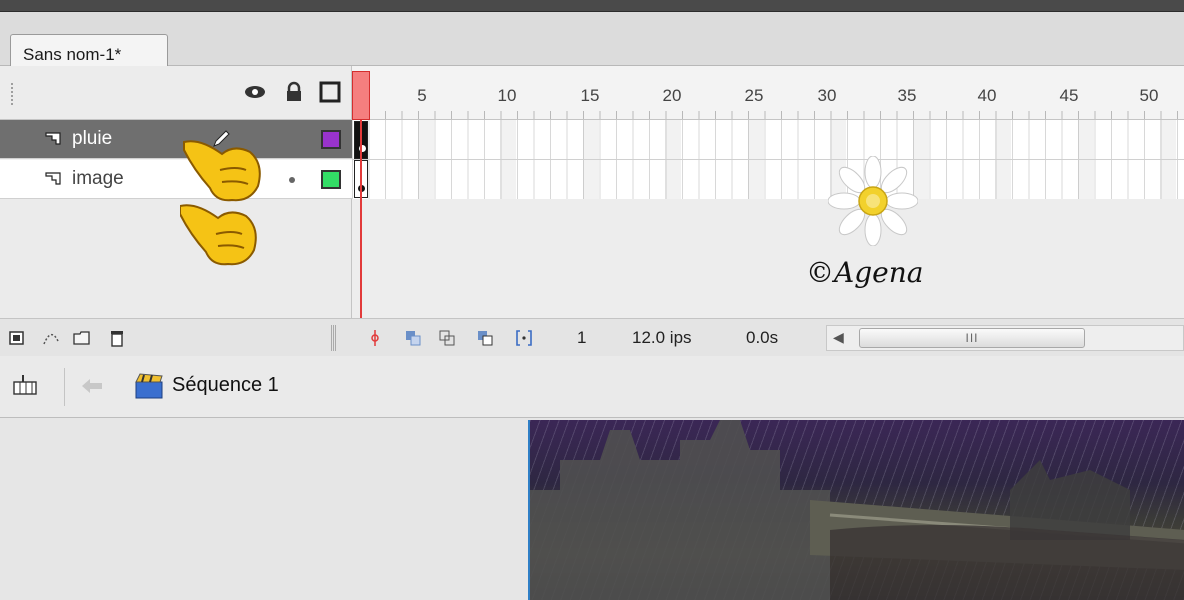 The height and width of the screenshot is (600, 1184). What do you see at coordinates (987, 95) in the screenshot?
I see `ruler-number: 40` at bounding box center [987, 95].